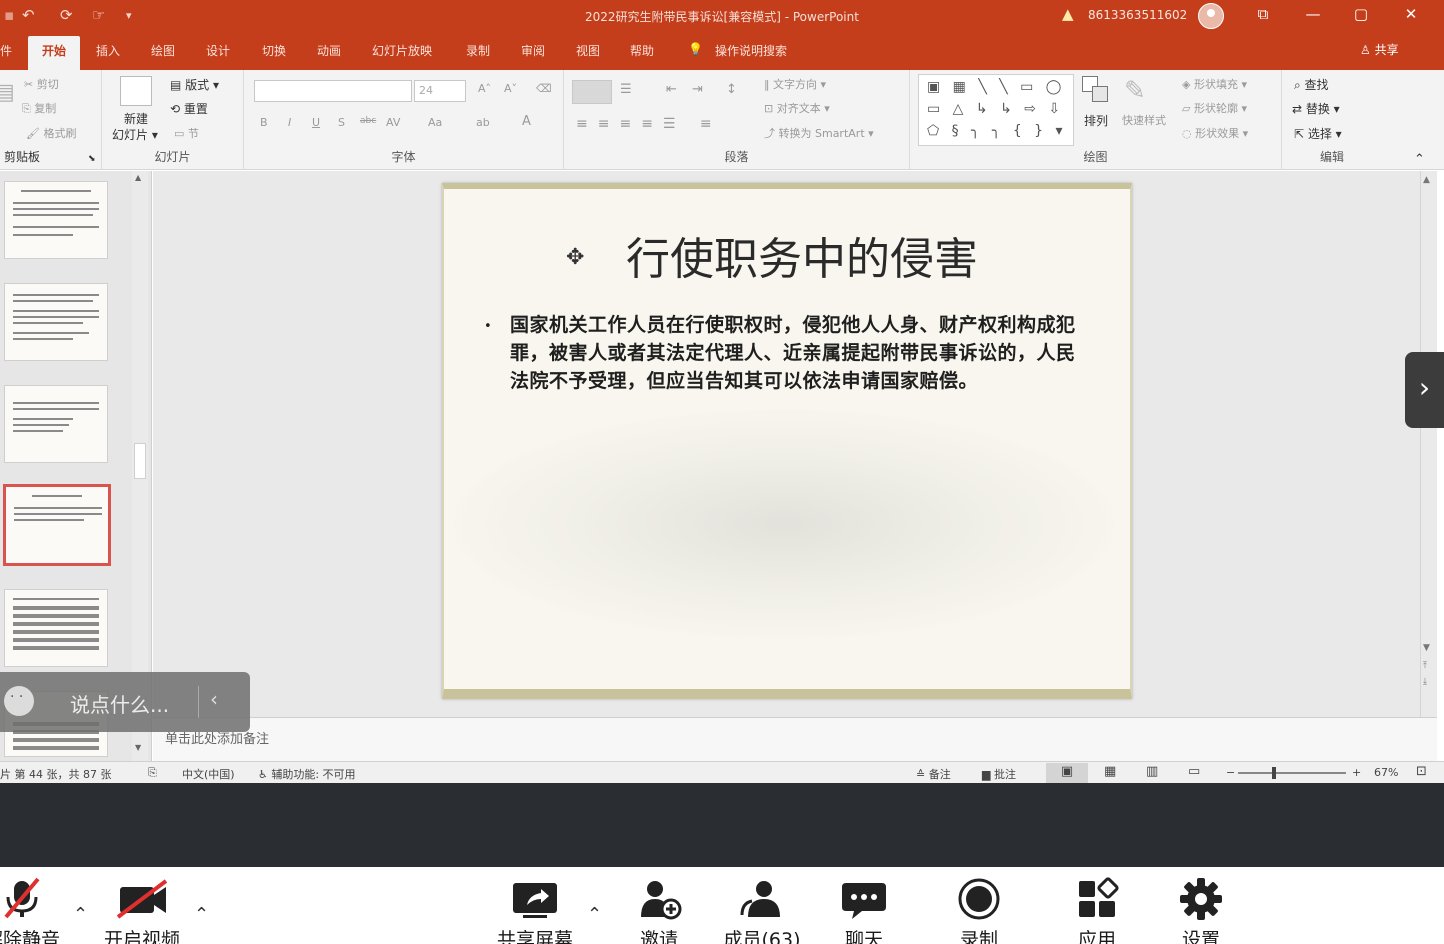  Describe the element at coordinates (1318, 133) in the screenshot. I see `select-button: ⇱ 选择 ▾` at that location.